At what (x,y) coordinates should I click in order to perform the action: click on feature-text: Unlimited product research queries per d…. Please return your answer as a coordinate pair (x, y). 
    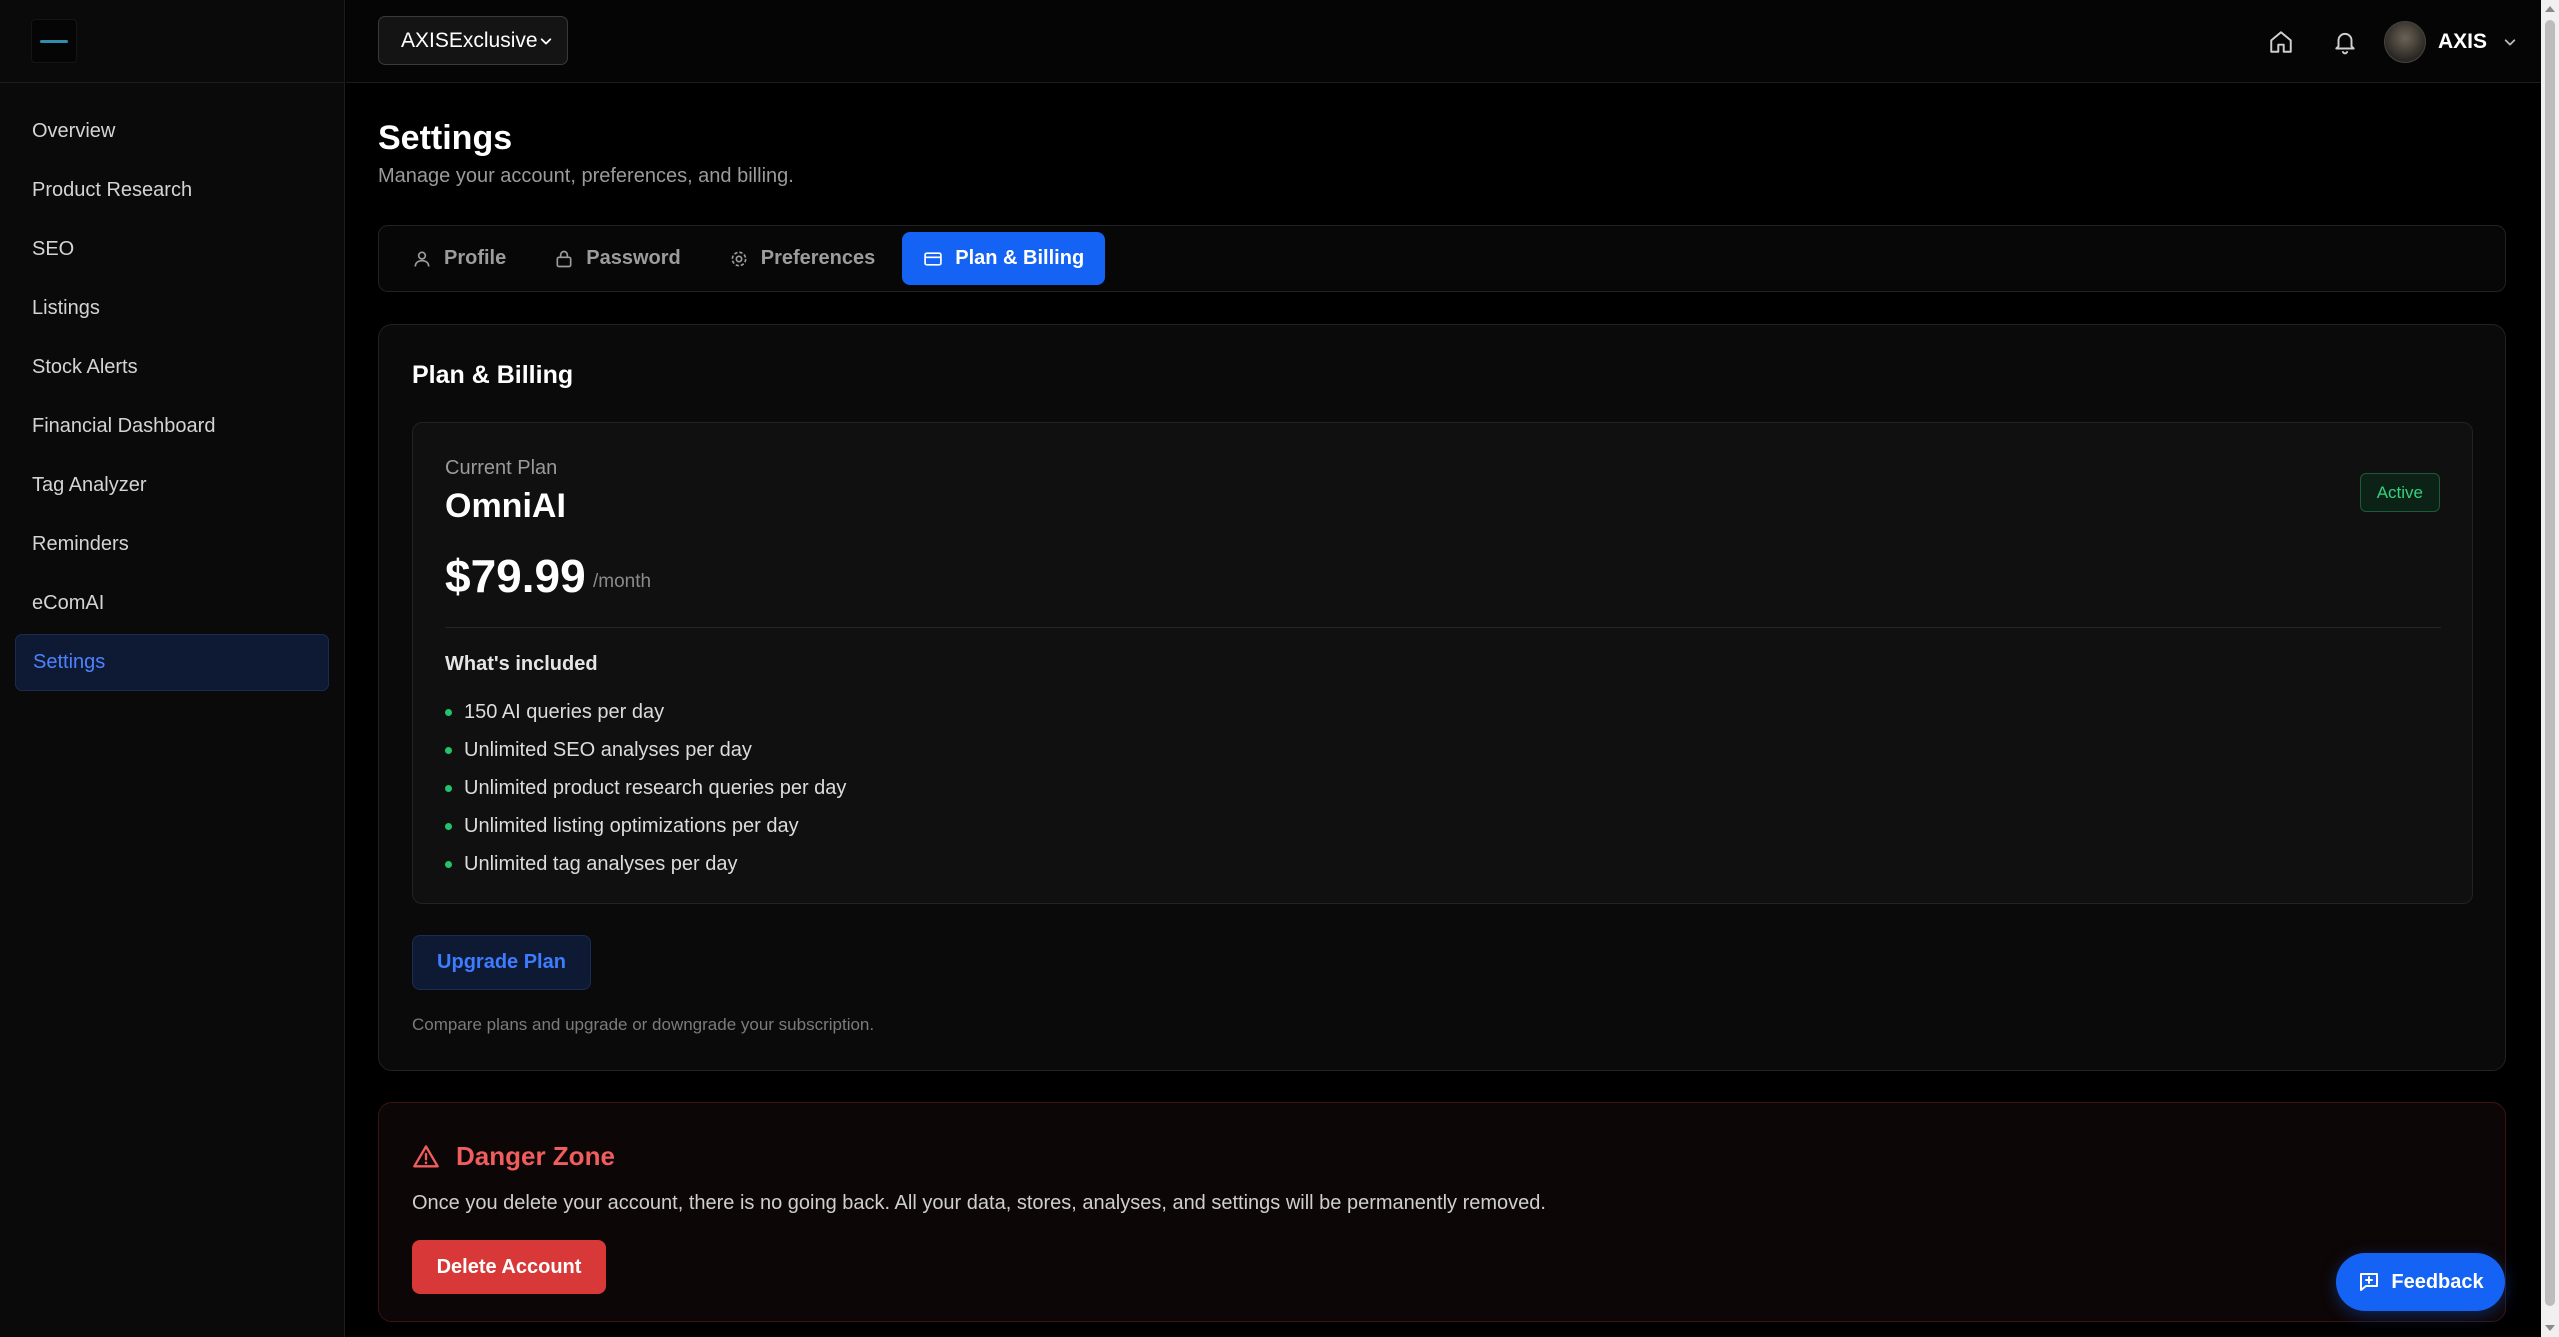
    Looking at the image, I should click on (655, 787).